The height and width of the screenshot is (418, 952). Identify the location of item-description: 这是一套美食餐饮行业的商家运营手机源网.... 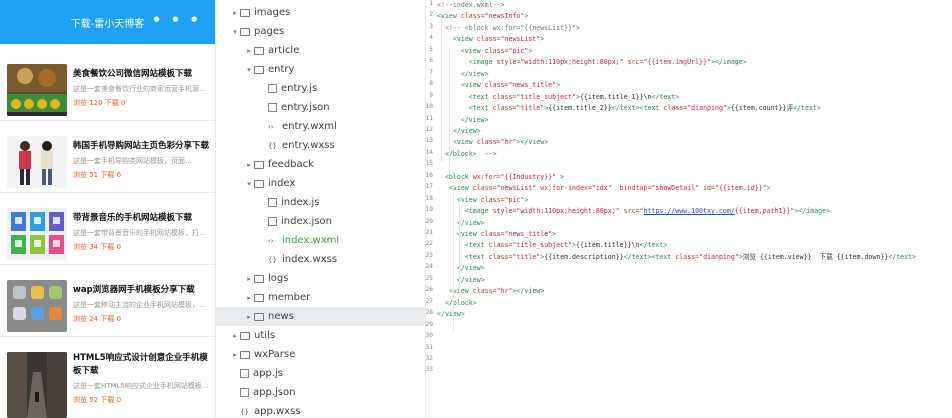
(141, 89).